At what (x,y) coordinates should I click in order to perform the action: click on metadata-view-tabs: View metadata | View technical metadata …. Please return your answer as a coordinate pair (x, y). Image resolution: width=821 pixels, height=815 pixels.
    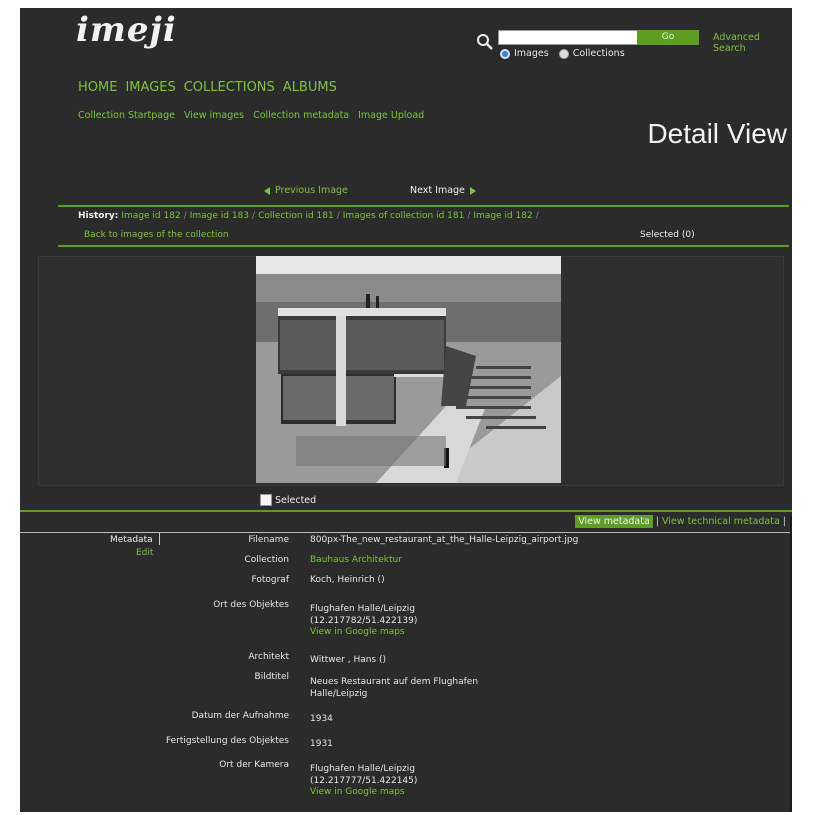
    Looking at the image, I should click on (682, 521).